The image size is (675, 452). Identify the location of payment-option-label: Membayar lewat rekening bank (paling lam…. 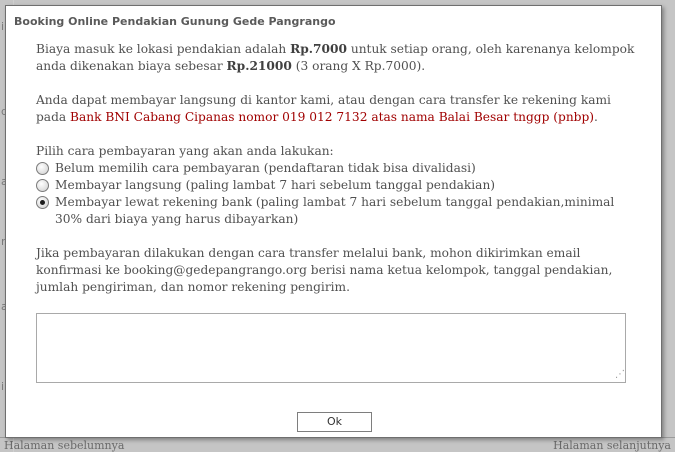
(335, 210).